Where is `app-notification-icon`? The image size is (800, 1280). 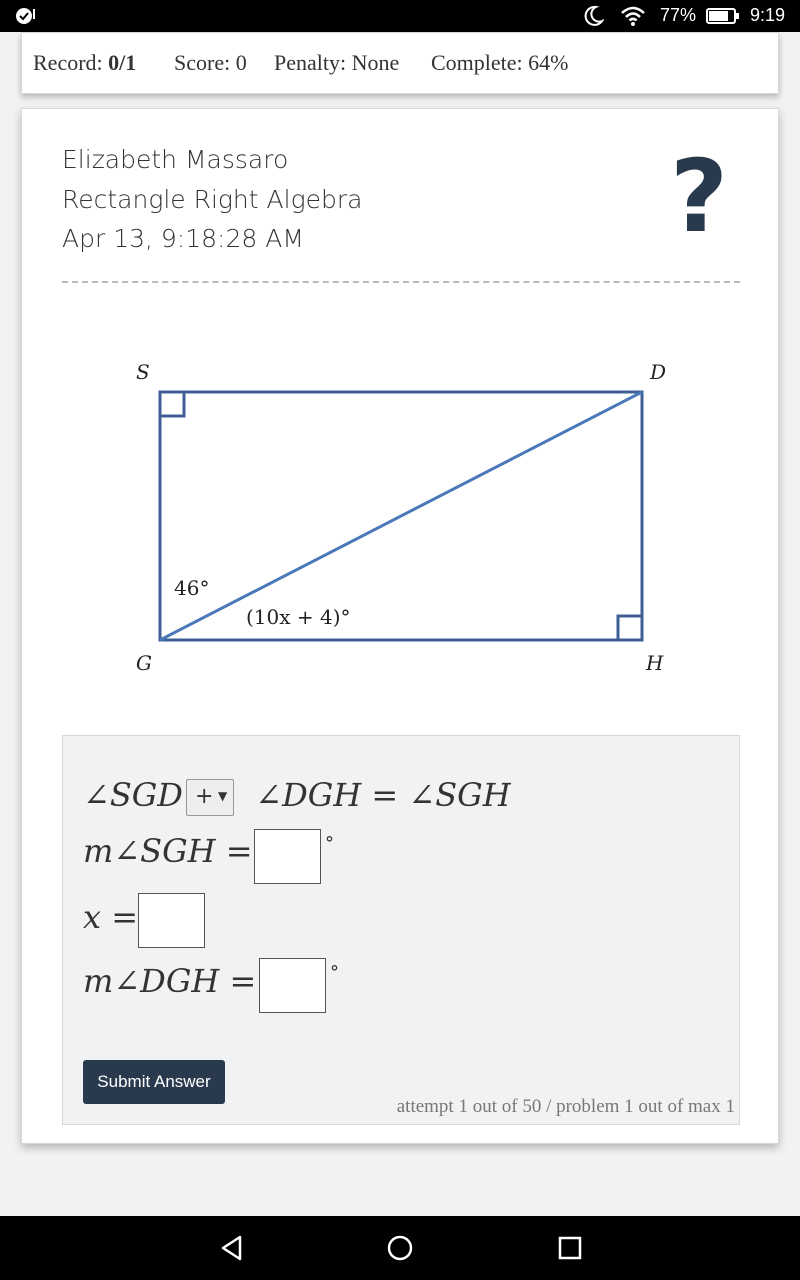
app-notification-icon is located at coordinates (25, 16).